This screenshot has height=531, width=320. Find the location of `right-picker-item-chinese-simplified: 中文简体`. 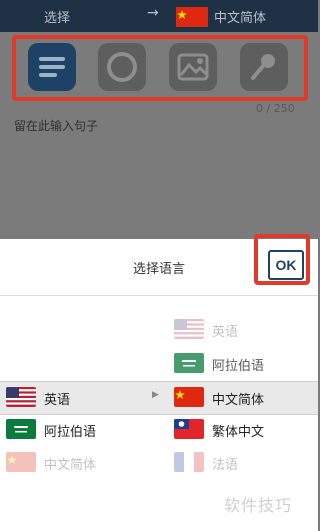

right-picker-item-chinese-simplified: 中文简体 is located at coordinates (244, 397).